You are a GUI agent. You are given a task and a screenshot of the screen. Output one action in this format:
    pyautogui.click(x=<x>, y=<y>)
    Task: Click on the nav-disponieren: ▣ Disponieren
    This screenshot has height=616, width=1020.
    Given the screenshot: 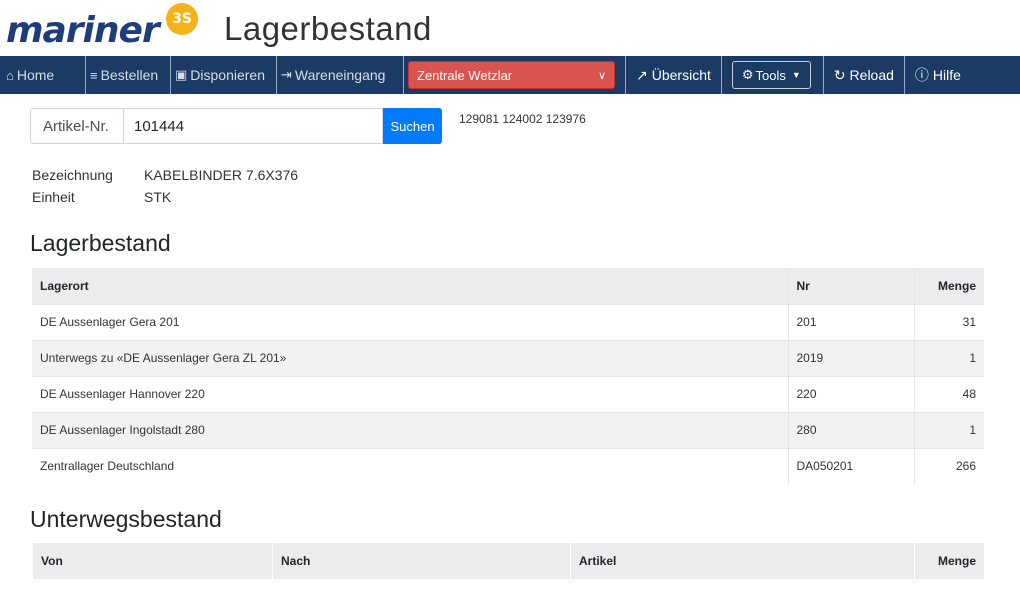 What is the action you would take?
    pyautogui.click(x=224, y=75)
    